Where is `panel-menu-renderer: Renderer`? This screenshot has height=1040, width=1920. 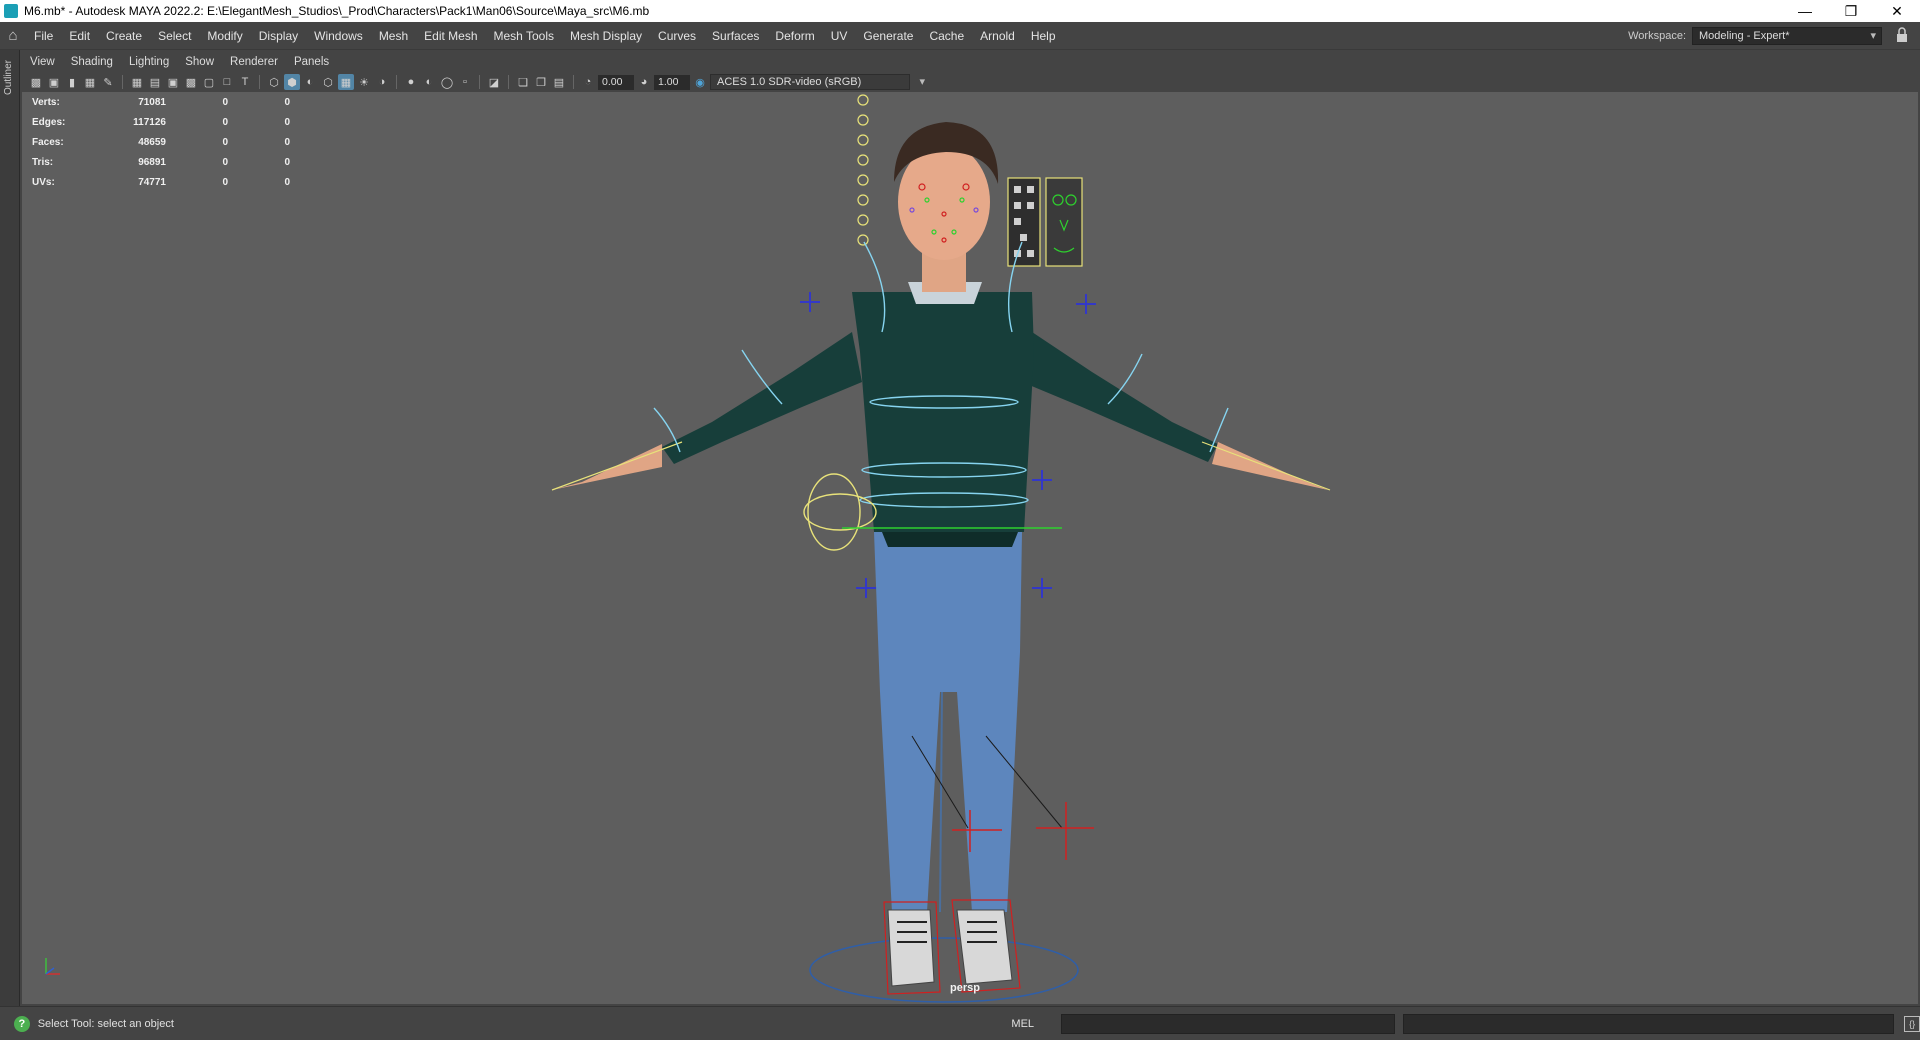 panel-menu-renderer: Renderer is located at coordinates (254, 62).